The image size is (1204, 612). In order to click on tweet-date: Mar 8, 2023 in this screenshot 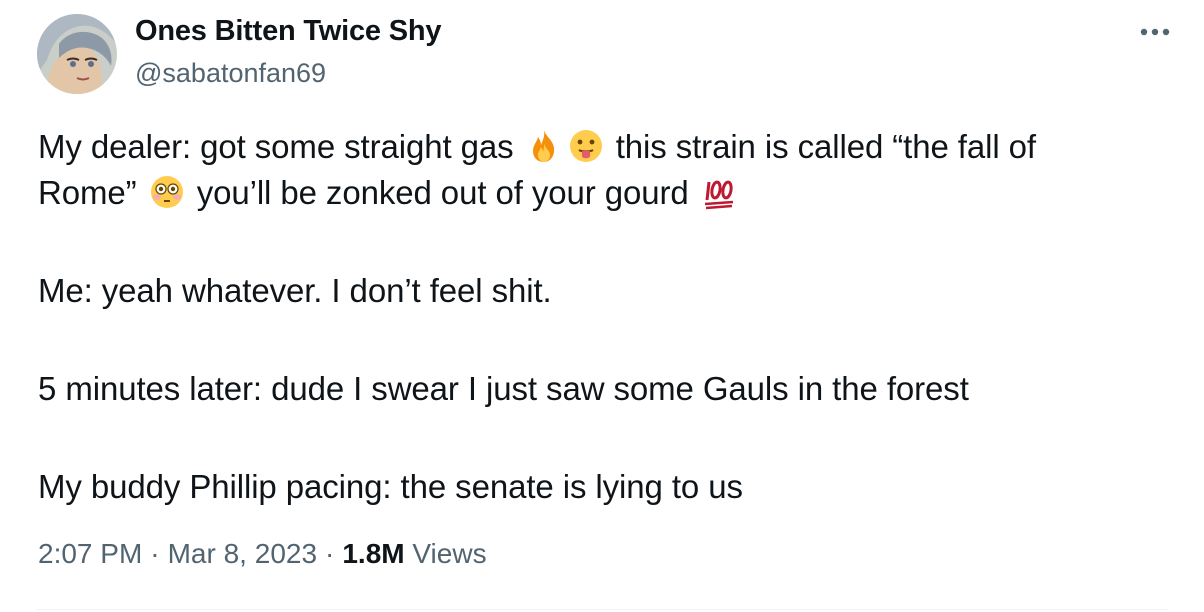, I will do `click(242, 553)`.